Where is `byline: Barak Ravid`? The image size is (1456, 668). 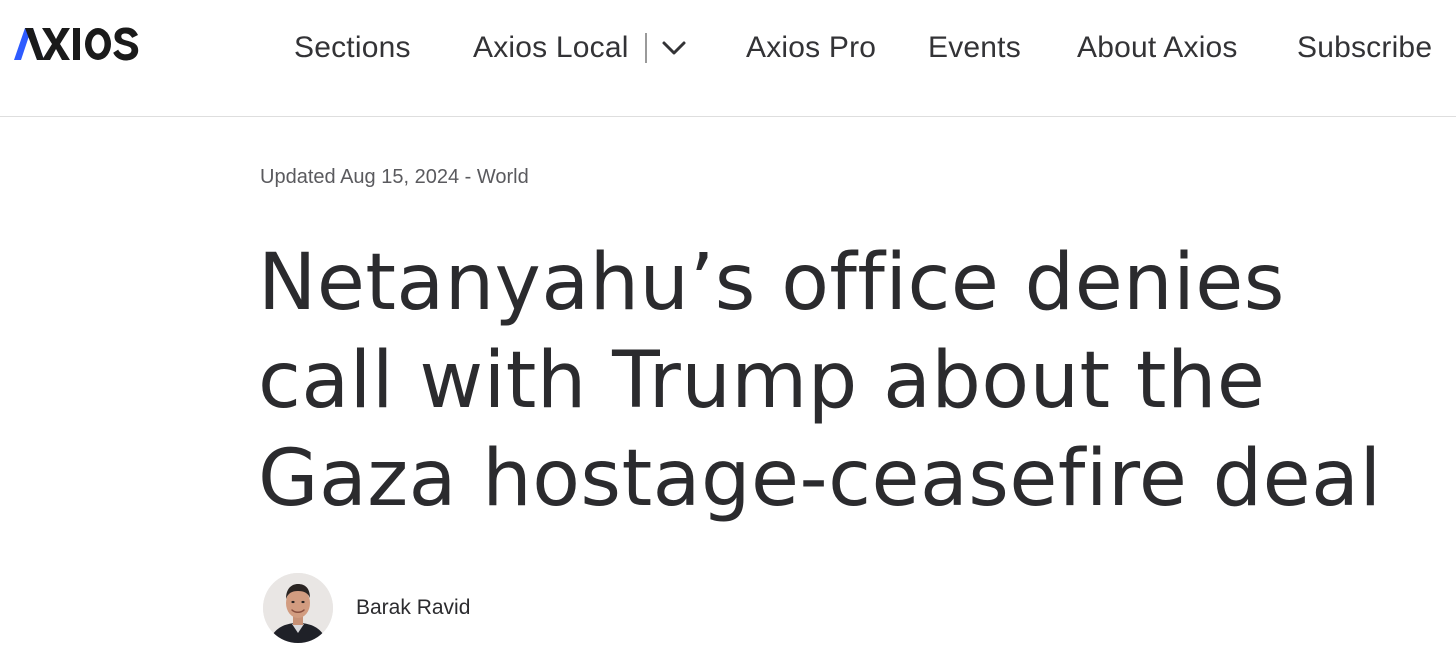 byline: Barak Ravid is located at coordinates (366, 608).